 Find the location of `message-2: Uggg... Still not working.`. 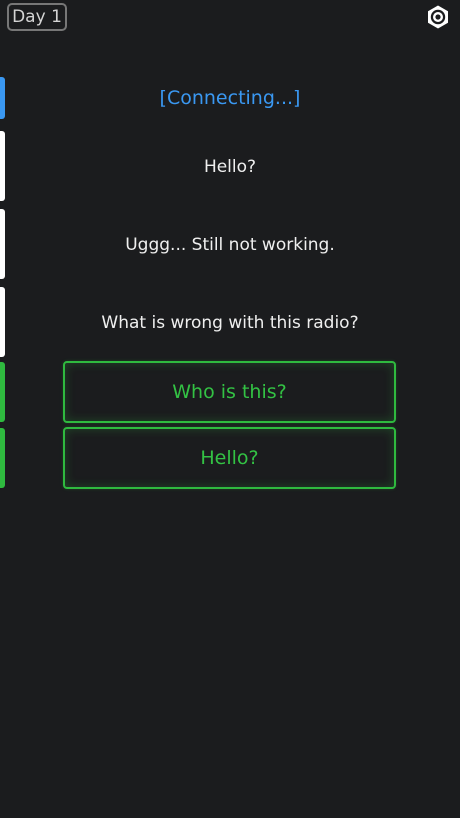

message-2: Uggg... Still not working. is located at coordinates (230, 245).